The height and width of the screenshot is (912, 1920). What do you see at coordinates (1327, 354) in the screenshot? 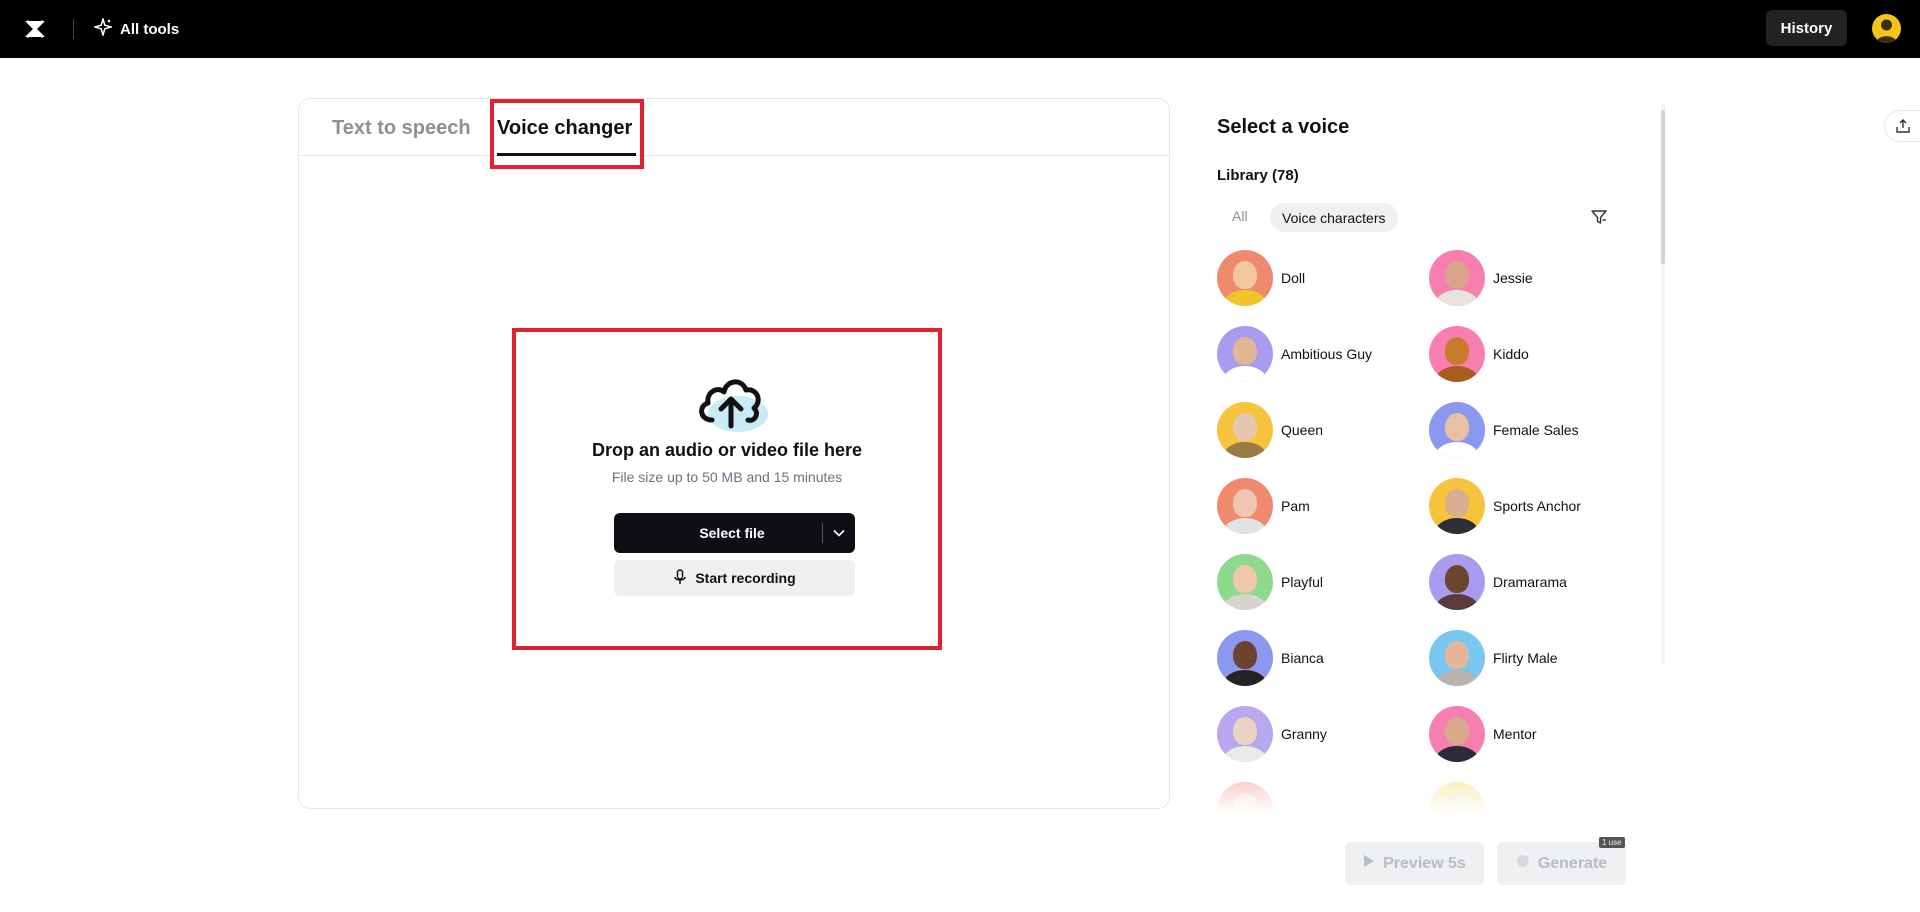
I see `voice-name: Ambitious Guy` at bounding box center [1327, 354].